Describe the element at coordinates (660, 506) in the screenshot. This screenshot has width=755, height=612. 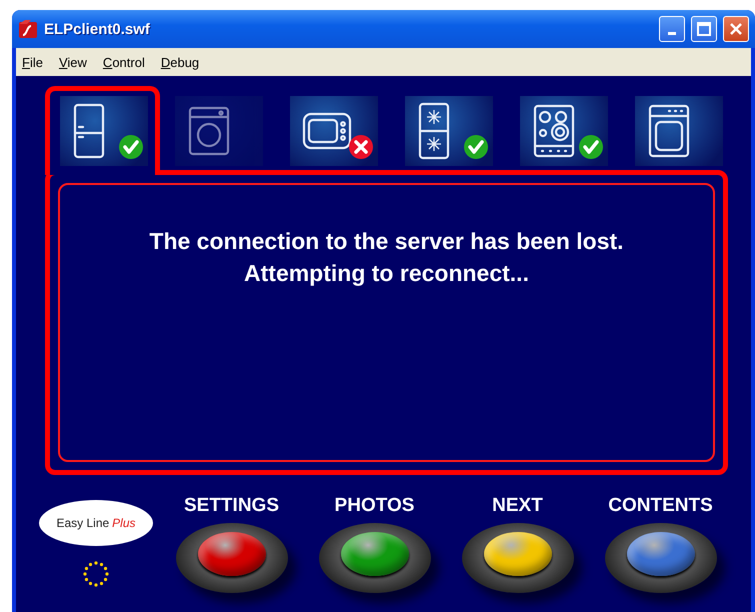
I see `button-label: CONTENTS` at that location.